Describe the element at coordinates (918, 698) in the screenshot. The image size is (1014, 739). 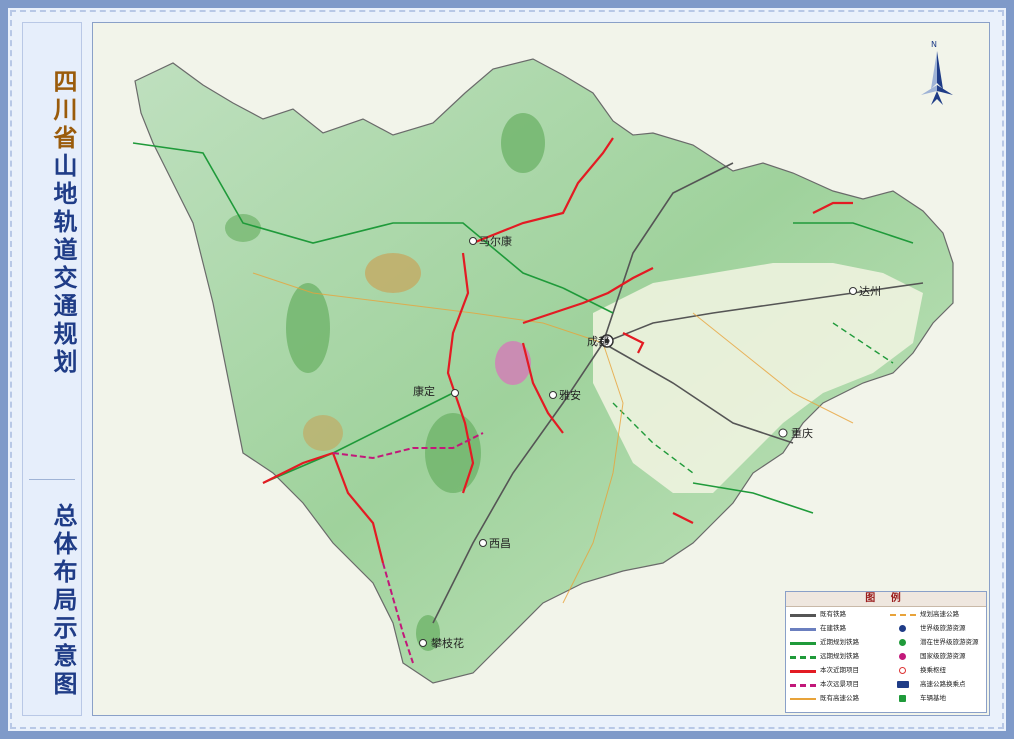
I see `legend-depot: 车辆基地` at that location.